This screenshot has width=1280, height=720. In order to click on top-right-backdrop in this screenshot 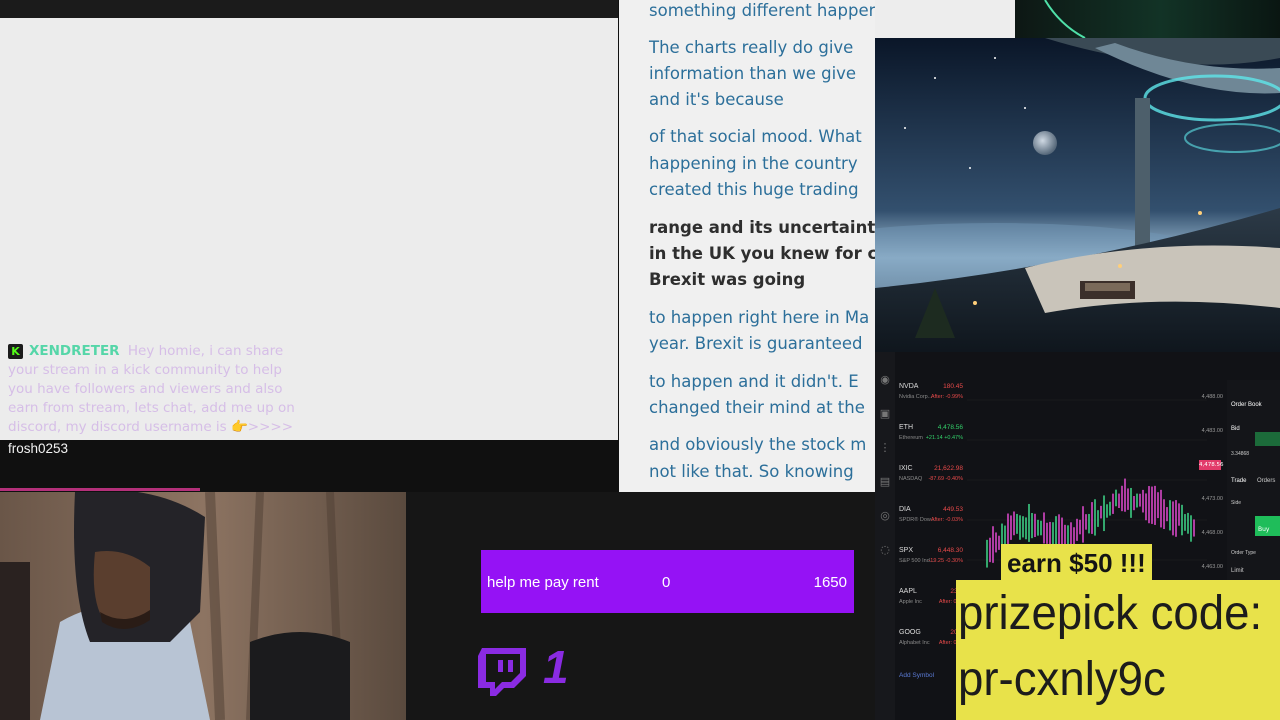, I will do `click(1147, 19)`.